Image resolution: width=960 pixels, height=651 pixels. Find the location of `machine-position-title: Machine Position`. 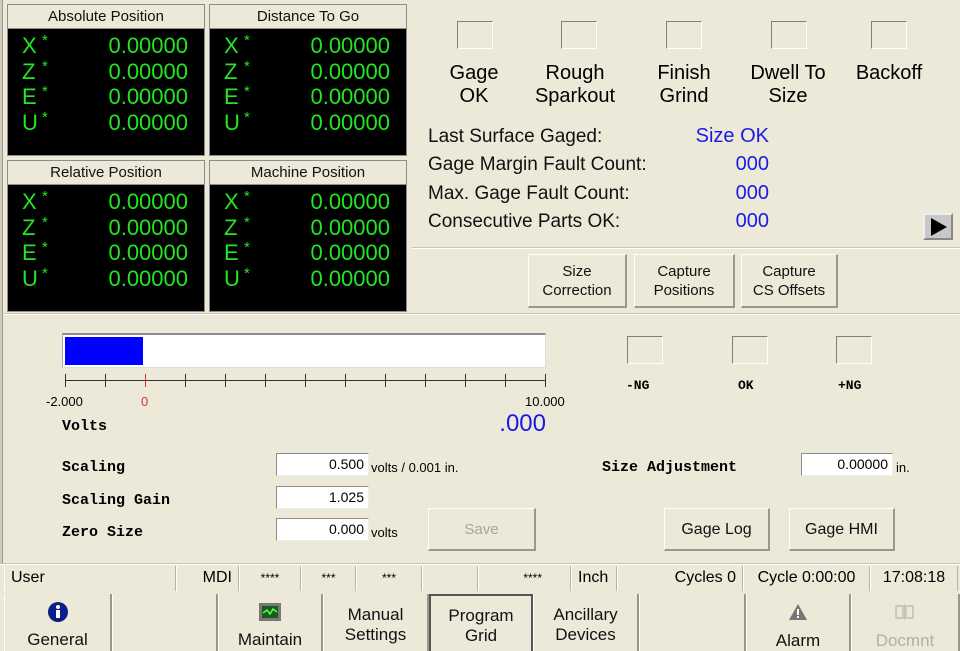

machine-position-title: Machine Position is located at coordinates (308, 173).